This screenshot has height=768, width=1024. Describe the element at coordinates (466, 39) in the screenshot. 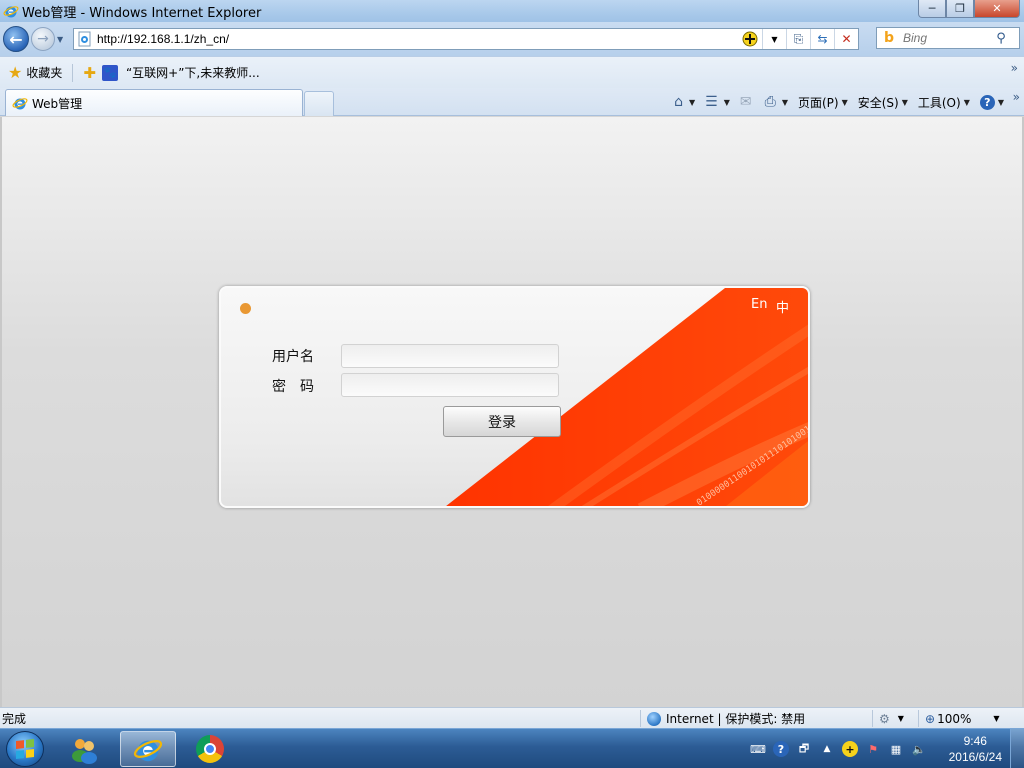

I see `address-bar: http://192.168.1.1/zh_cn/ ▼ ⎘ ⇆ ✕` at that location.